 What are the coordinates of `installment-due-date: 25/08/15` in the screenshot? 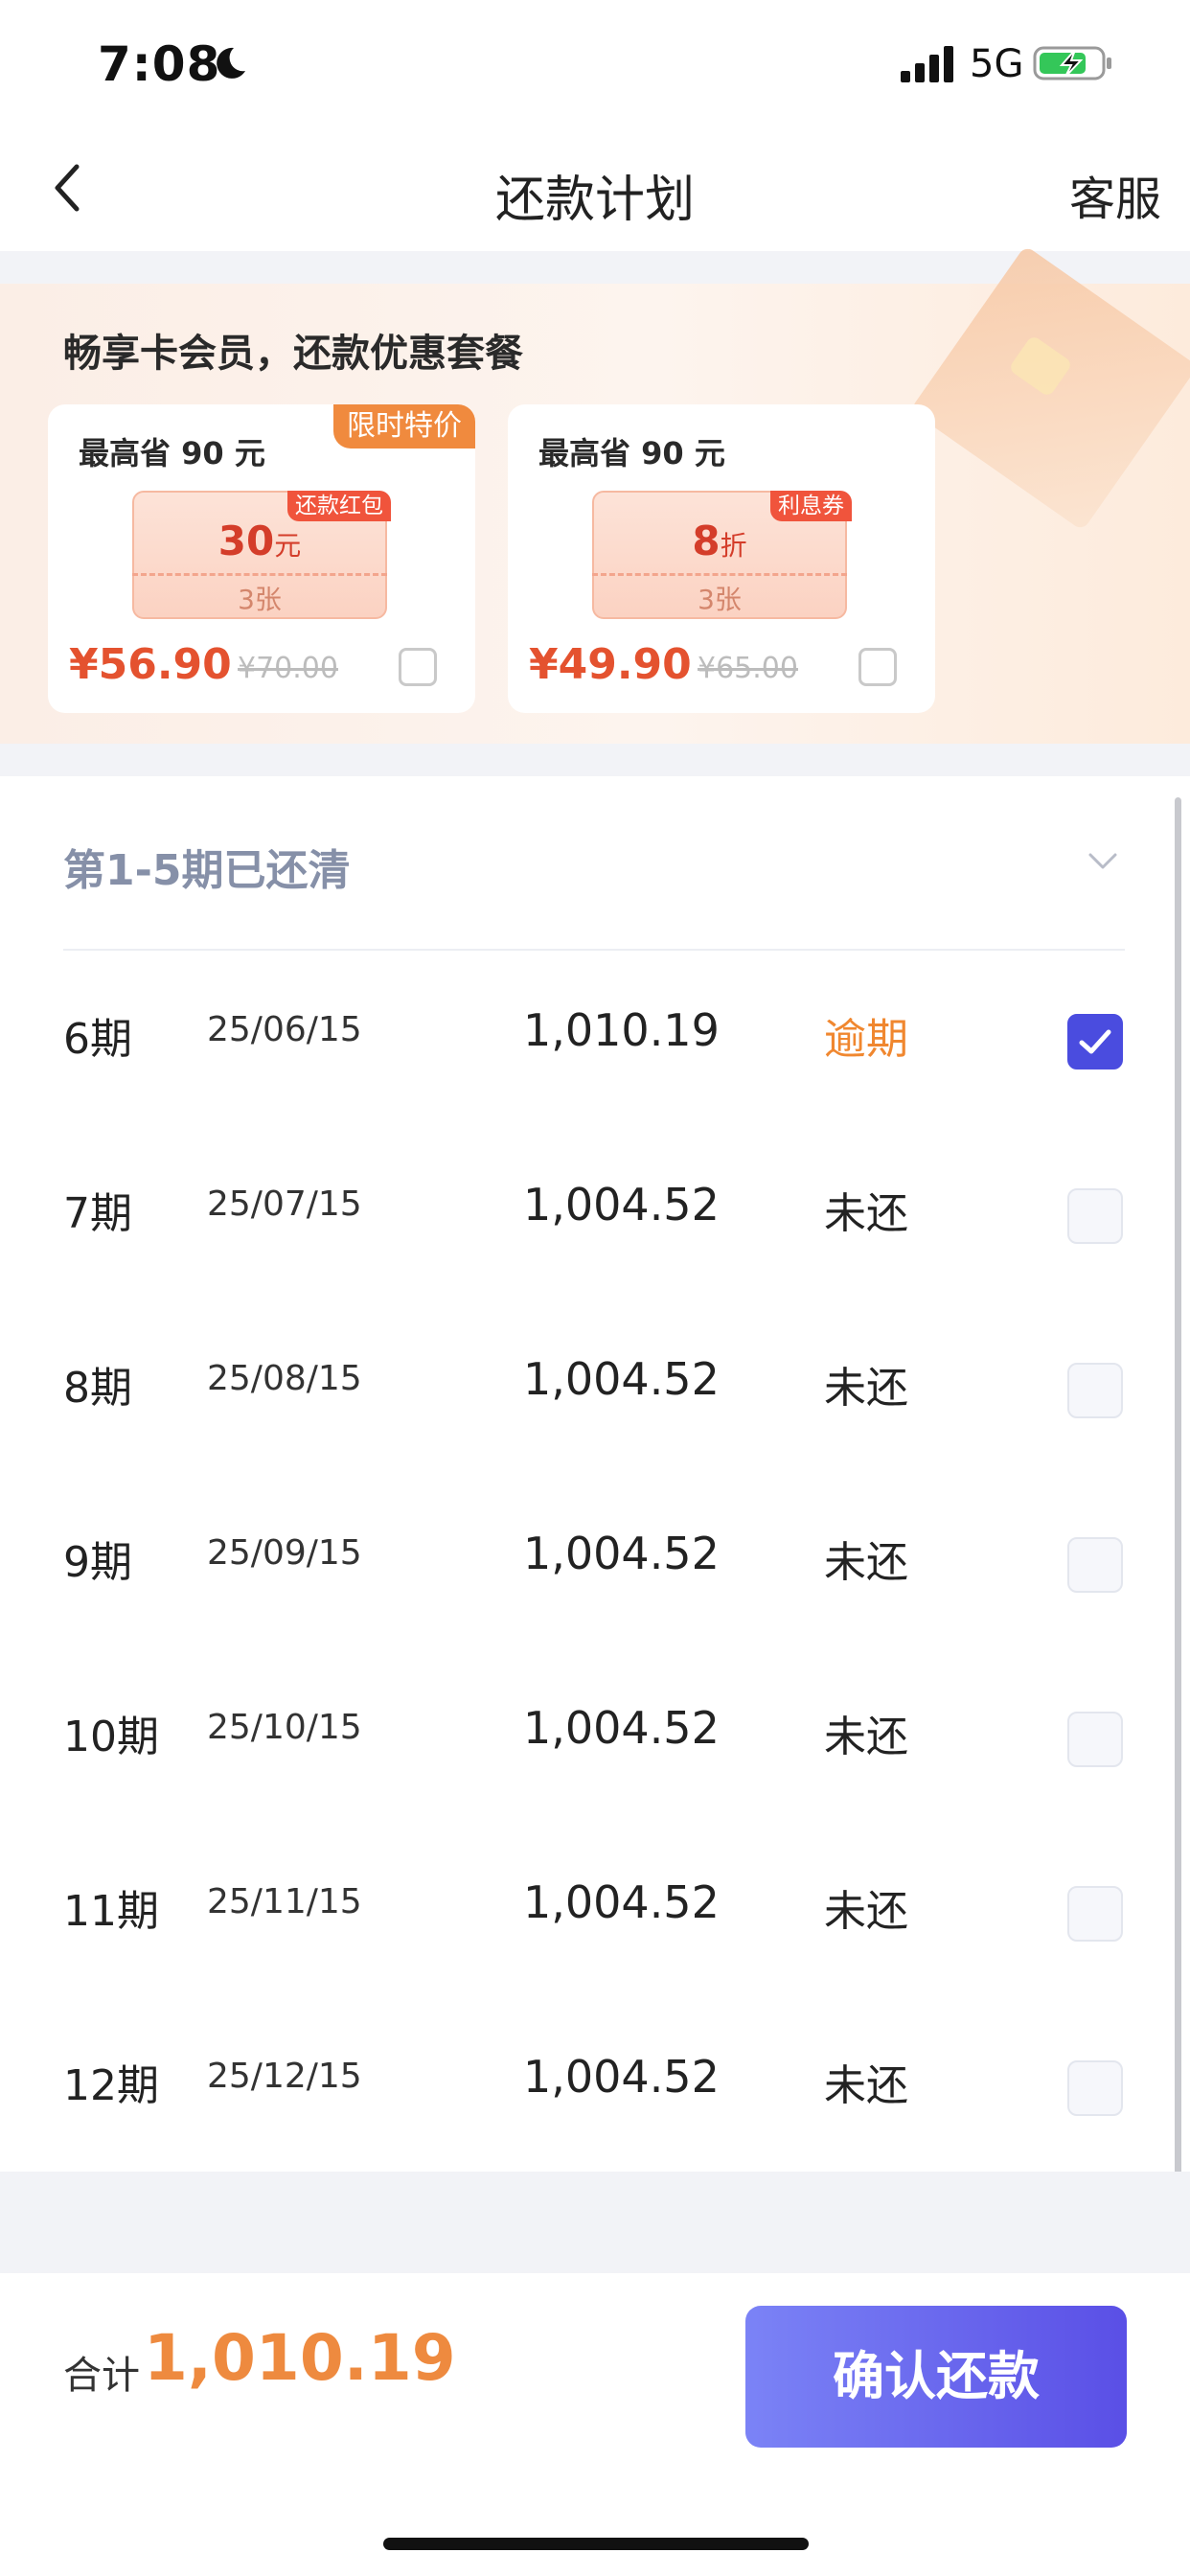 It's located at (285, 1378).